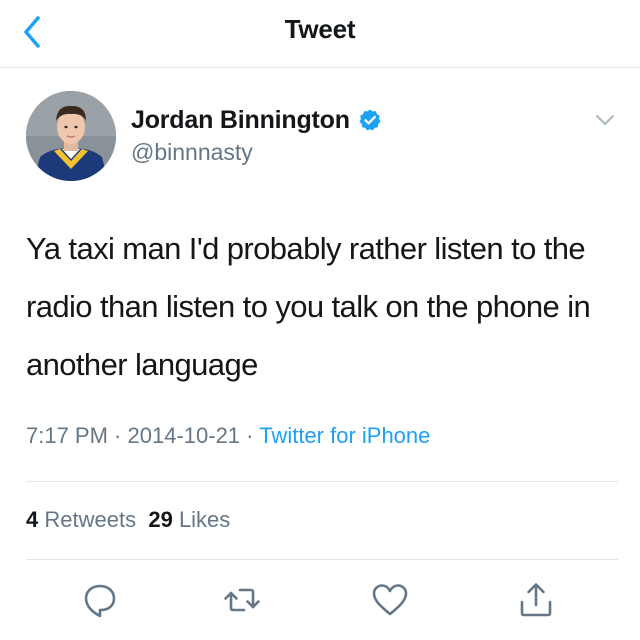 The width and height of the screenshot is (640, 640). I want to click on tweet-date: 2014-10-21, so click(184, 435).